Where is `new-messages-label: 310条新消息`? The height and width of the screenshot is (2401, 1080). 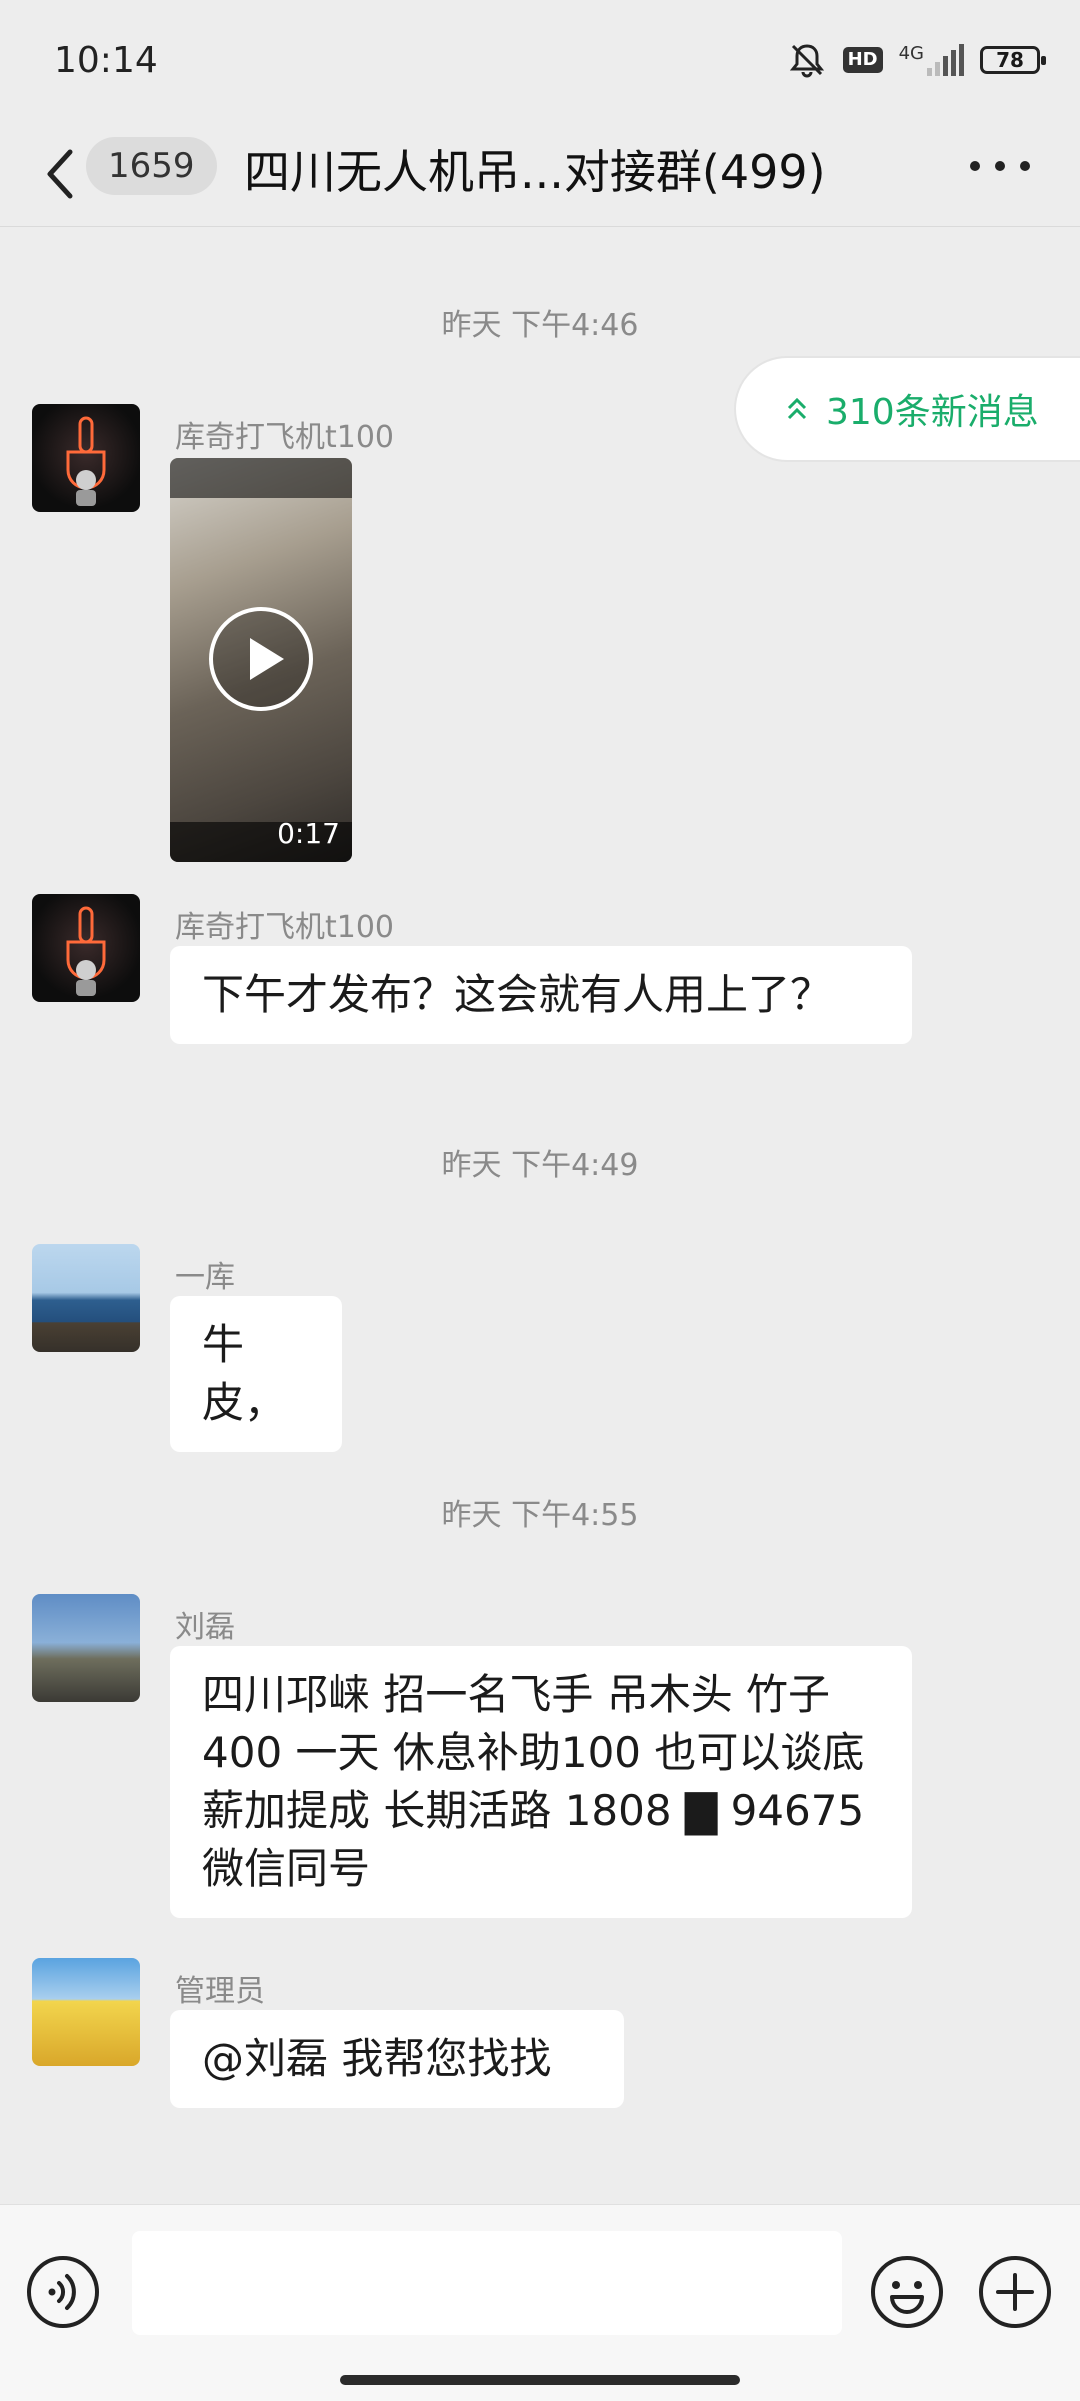 new-messages-label: 310条新消息 is located at coordinates (932, 412).